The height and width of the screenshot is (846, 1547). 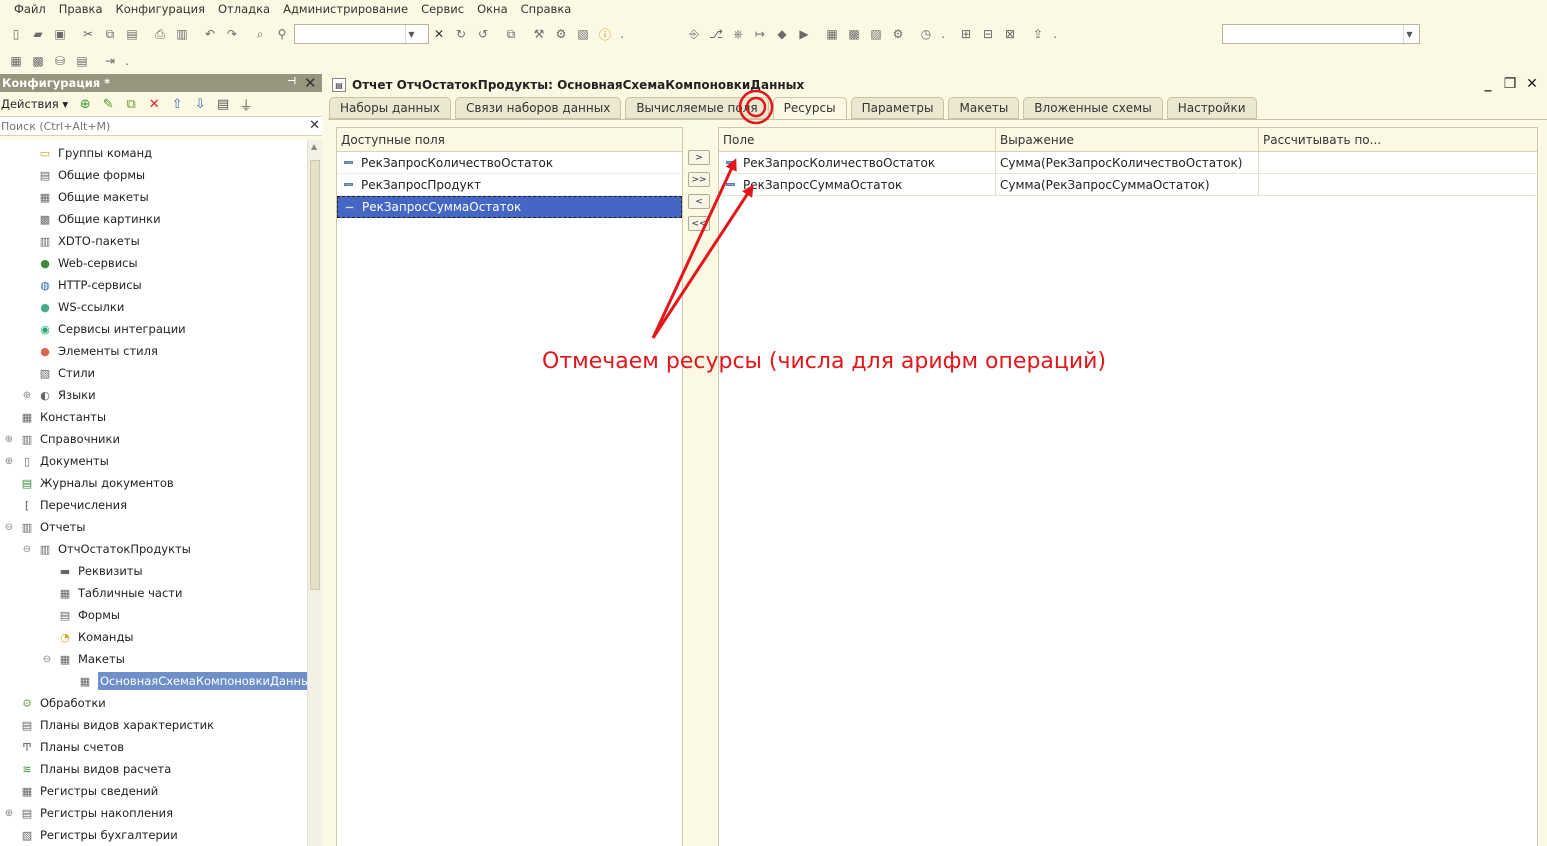 I want to click on tree-icon: ⊞, so click(x=966, y=34).